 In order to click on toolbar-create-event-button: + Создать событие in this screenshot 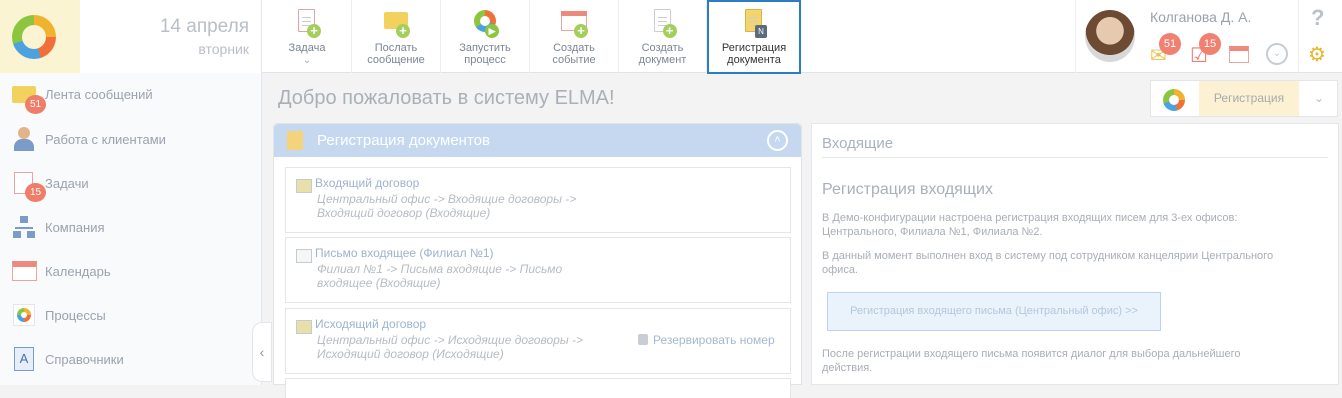, I will do `click(574, 36)`.